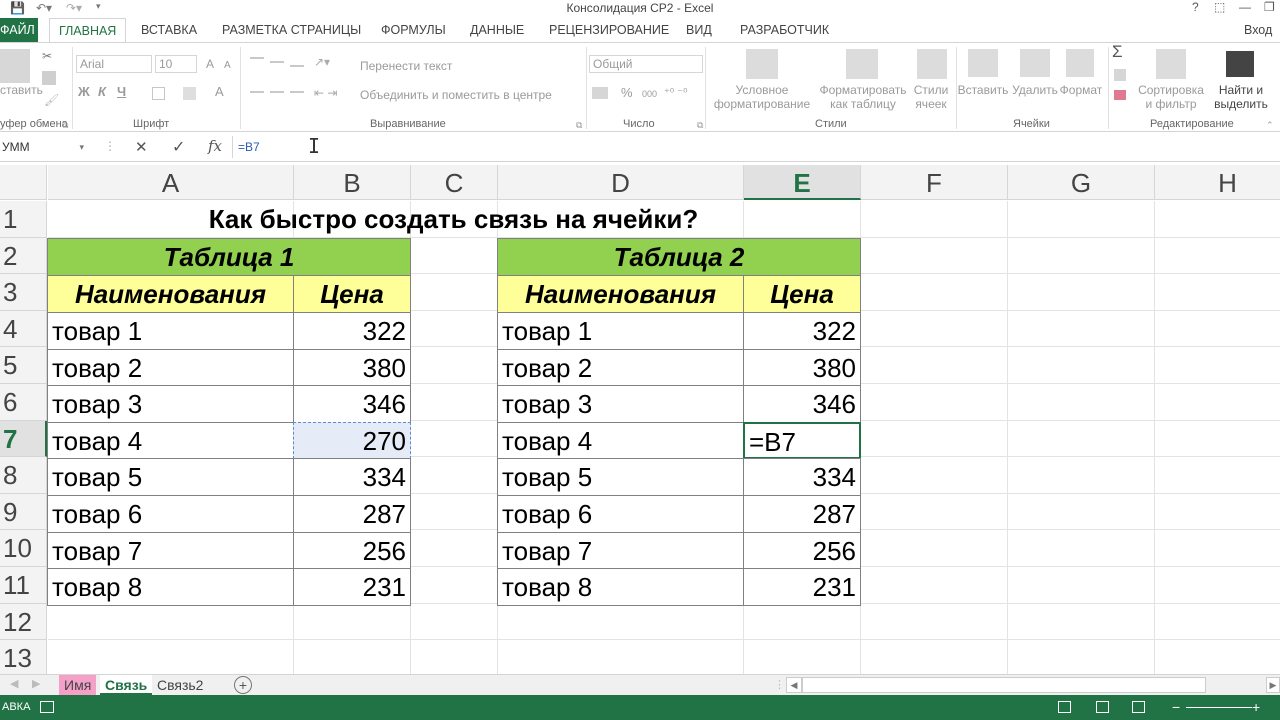 The image size is (1280, 720). I want to click on table1-name-cell: товар 3, so click(170, 404).